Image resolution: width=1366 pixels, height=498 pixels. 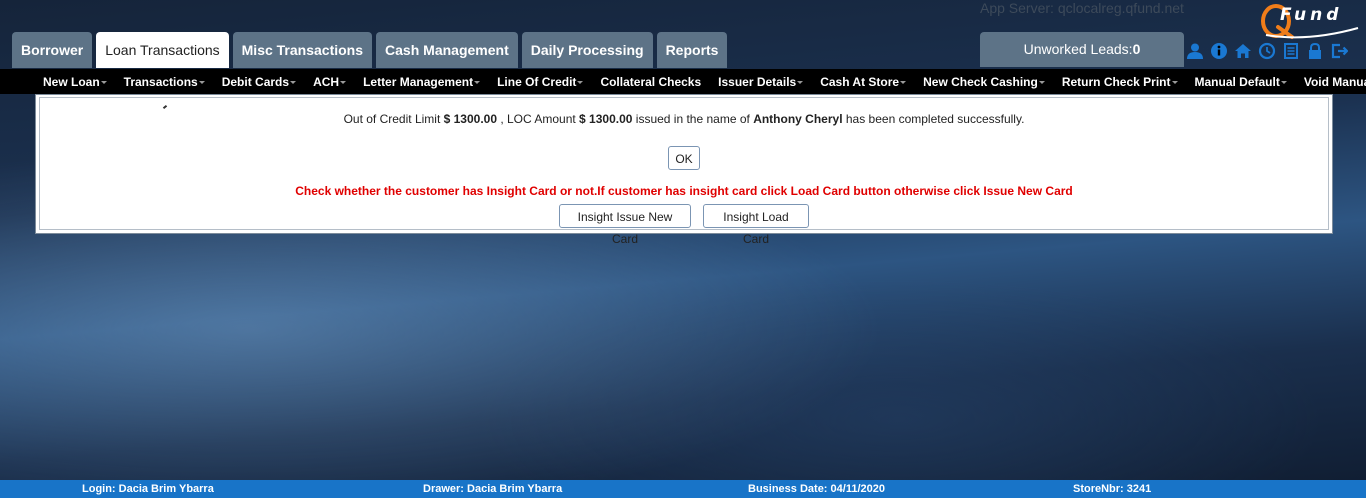 I want to click on submenu-return-check-print: Return Check Print, so click(x=1120, y=82).